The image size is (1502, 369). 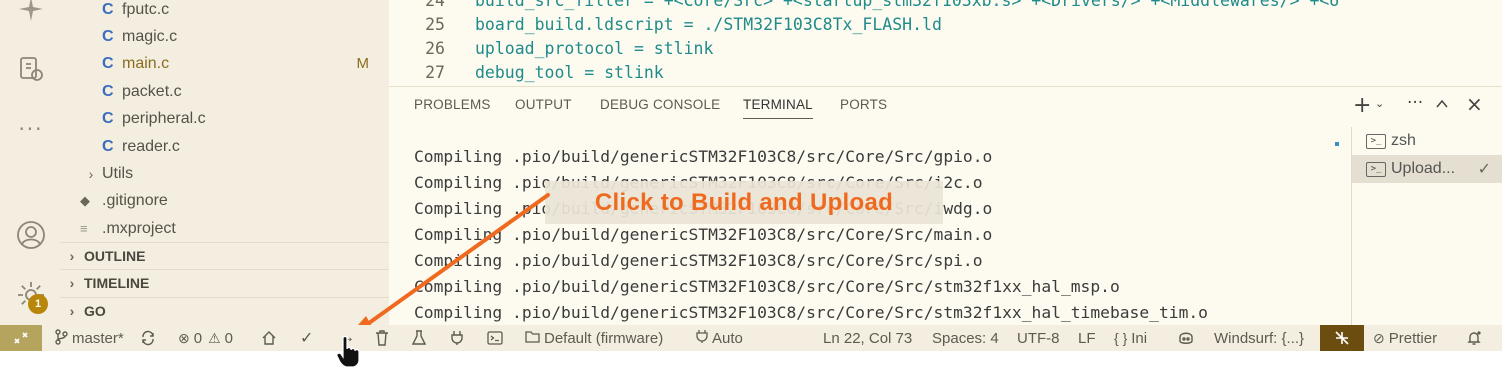 What do you see at coordinates (702, 338) in the screenshot?
I see `plug-icon` at bounding box center [702, 338].